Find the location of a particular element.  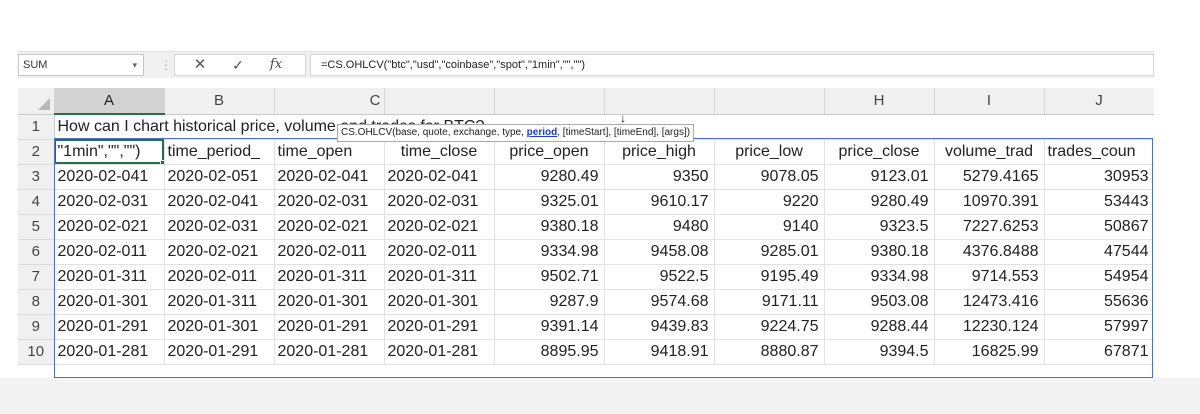

number-cell: 9394.5 is located at coordinates (879, 352).